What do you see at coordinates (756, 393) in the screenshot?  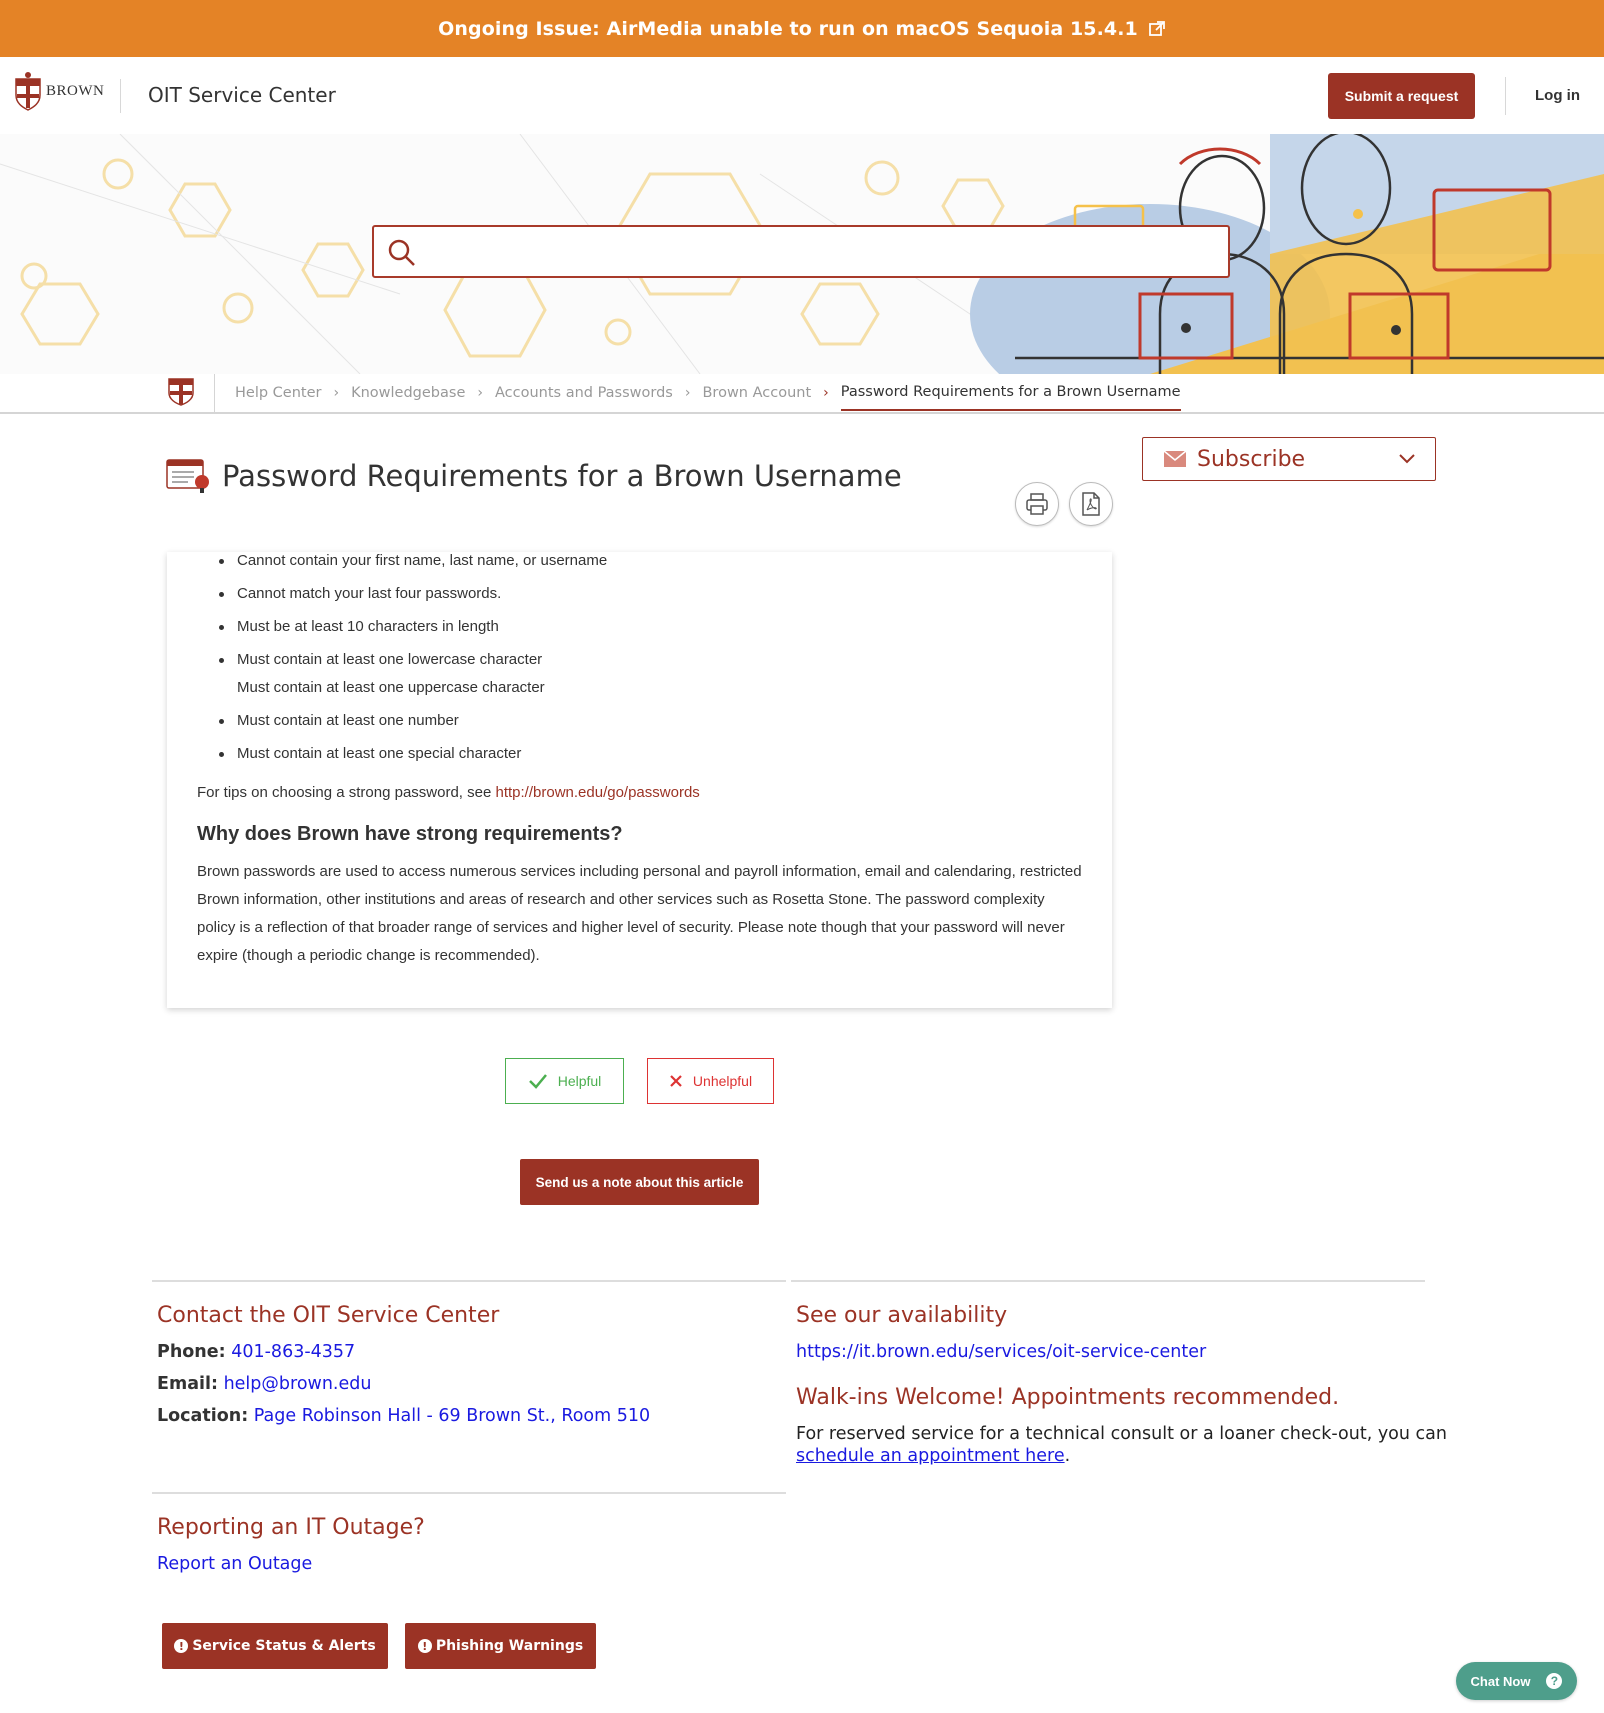 I see `breadcrumb-brown-account: Brown Account` at bounding box center [756, 393].